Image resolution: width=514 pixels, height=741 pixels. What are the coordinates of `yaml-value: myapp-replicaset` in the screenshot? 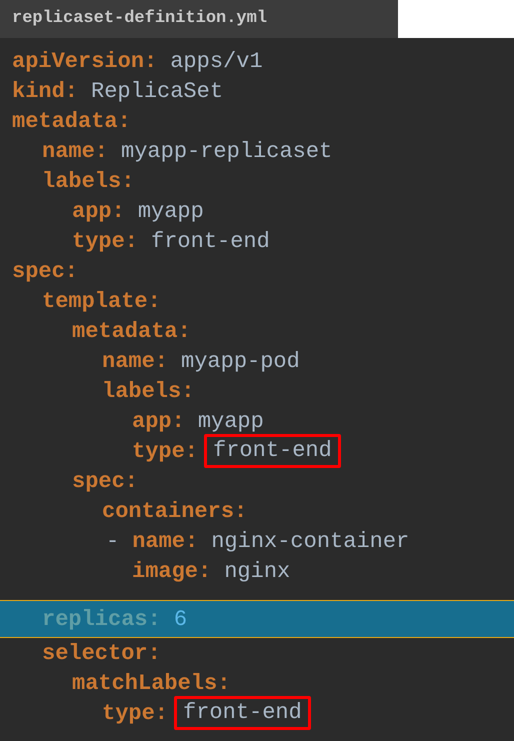 It's located at (226, 151).